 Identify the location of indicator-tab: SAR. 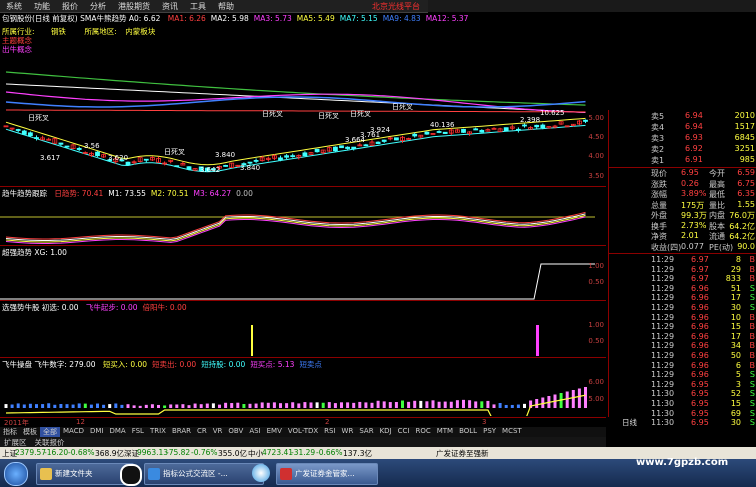
(366, 432).